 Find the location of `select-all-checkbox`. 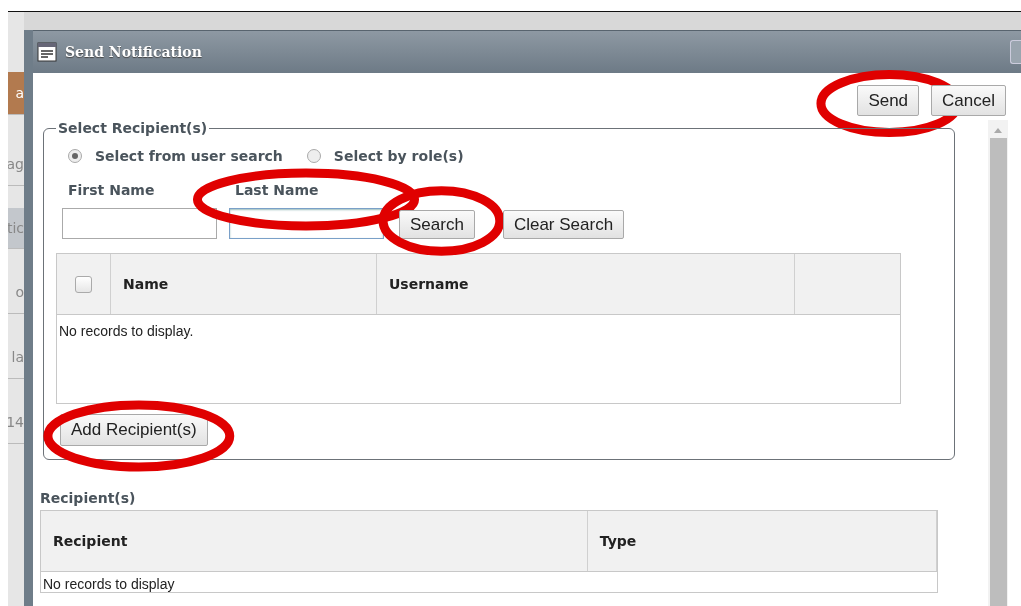

select-all-checkbox is located at coordinates (83, 284).